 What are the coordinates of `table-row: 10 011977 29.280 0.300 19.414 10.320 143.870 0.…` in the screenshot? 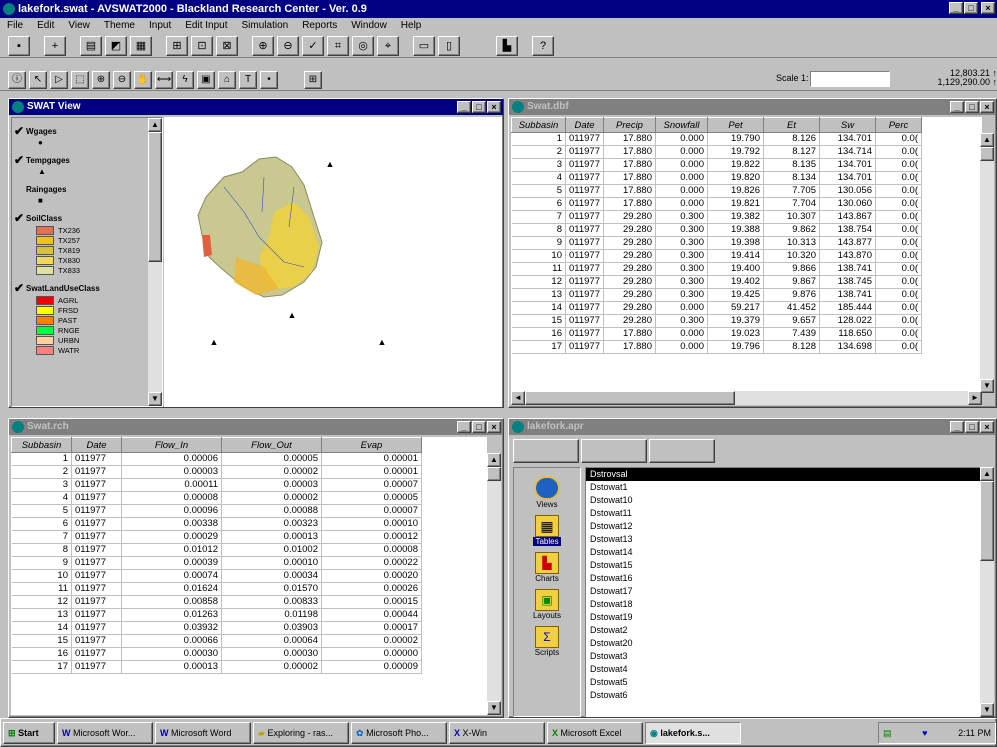 It's located at (716, 256).